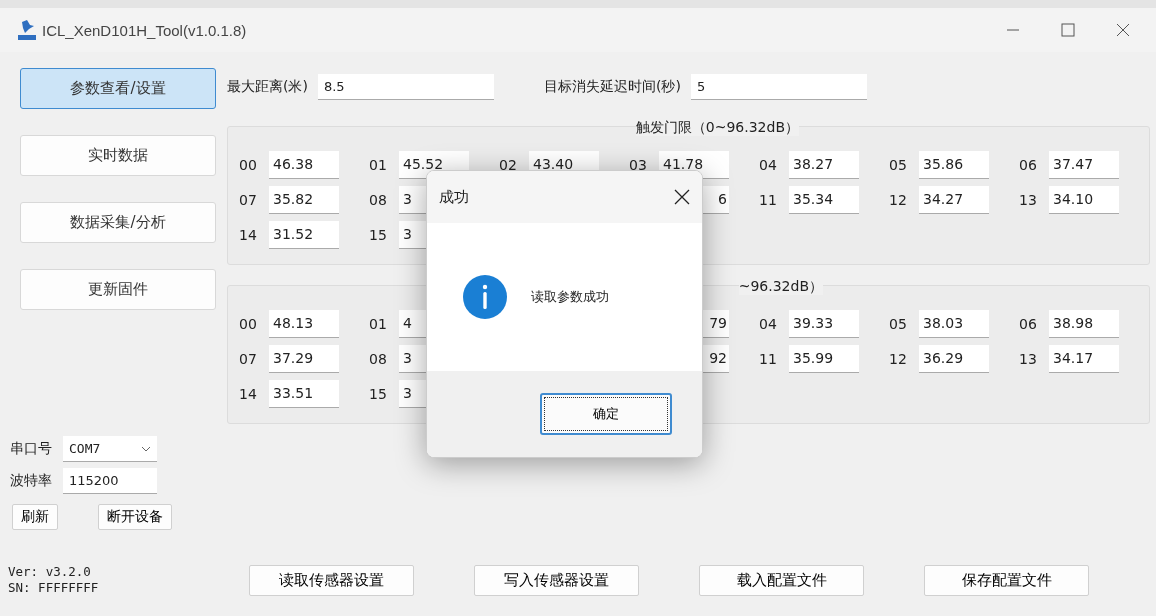 This screenshot has width=1156, height=616. What do you see at coordinates (454, 197) in the screenshot?
I see `dialog-title: 成功` at bounding box center [454, 197].